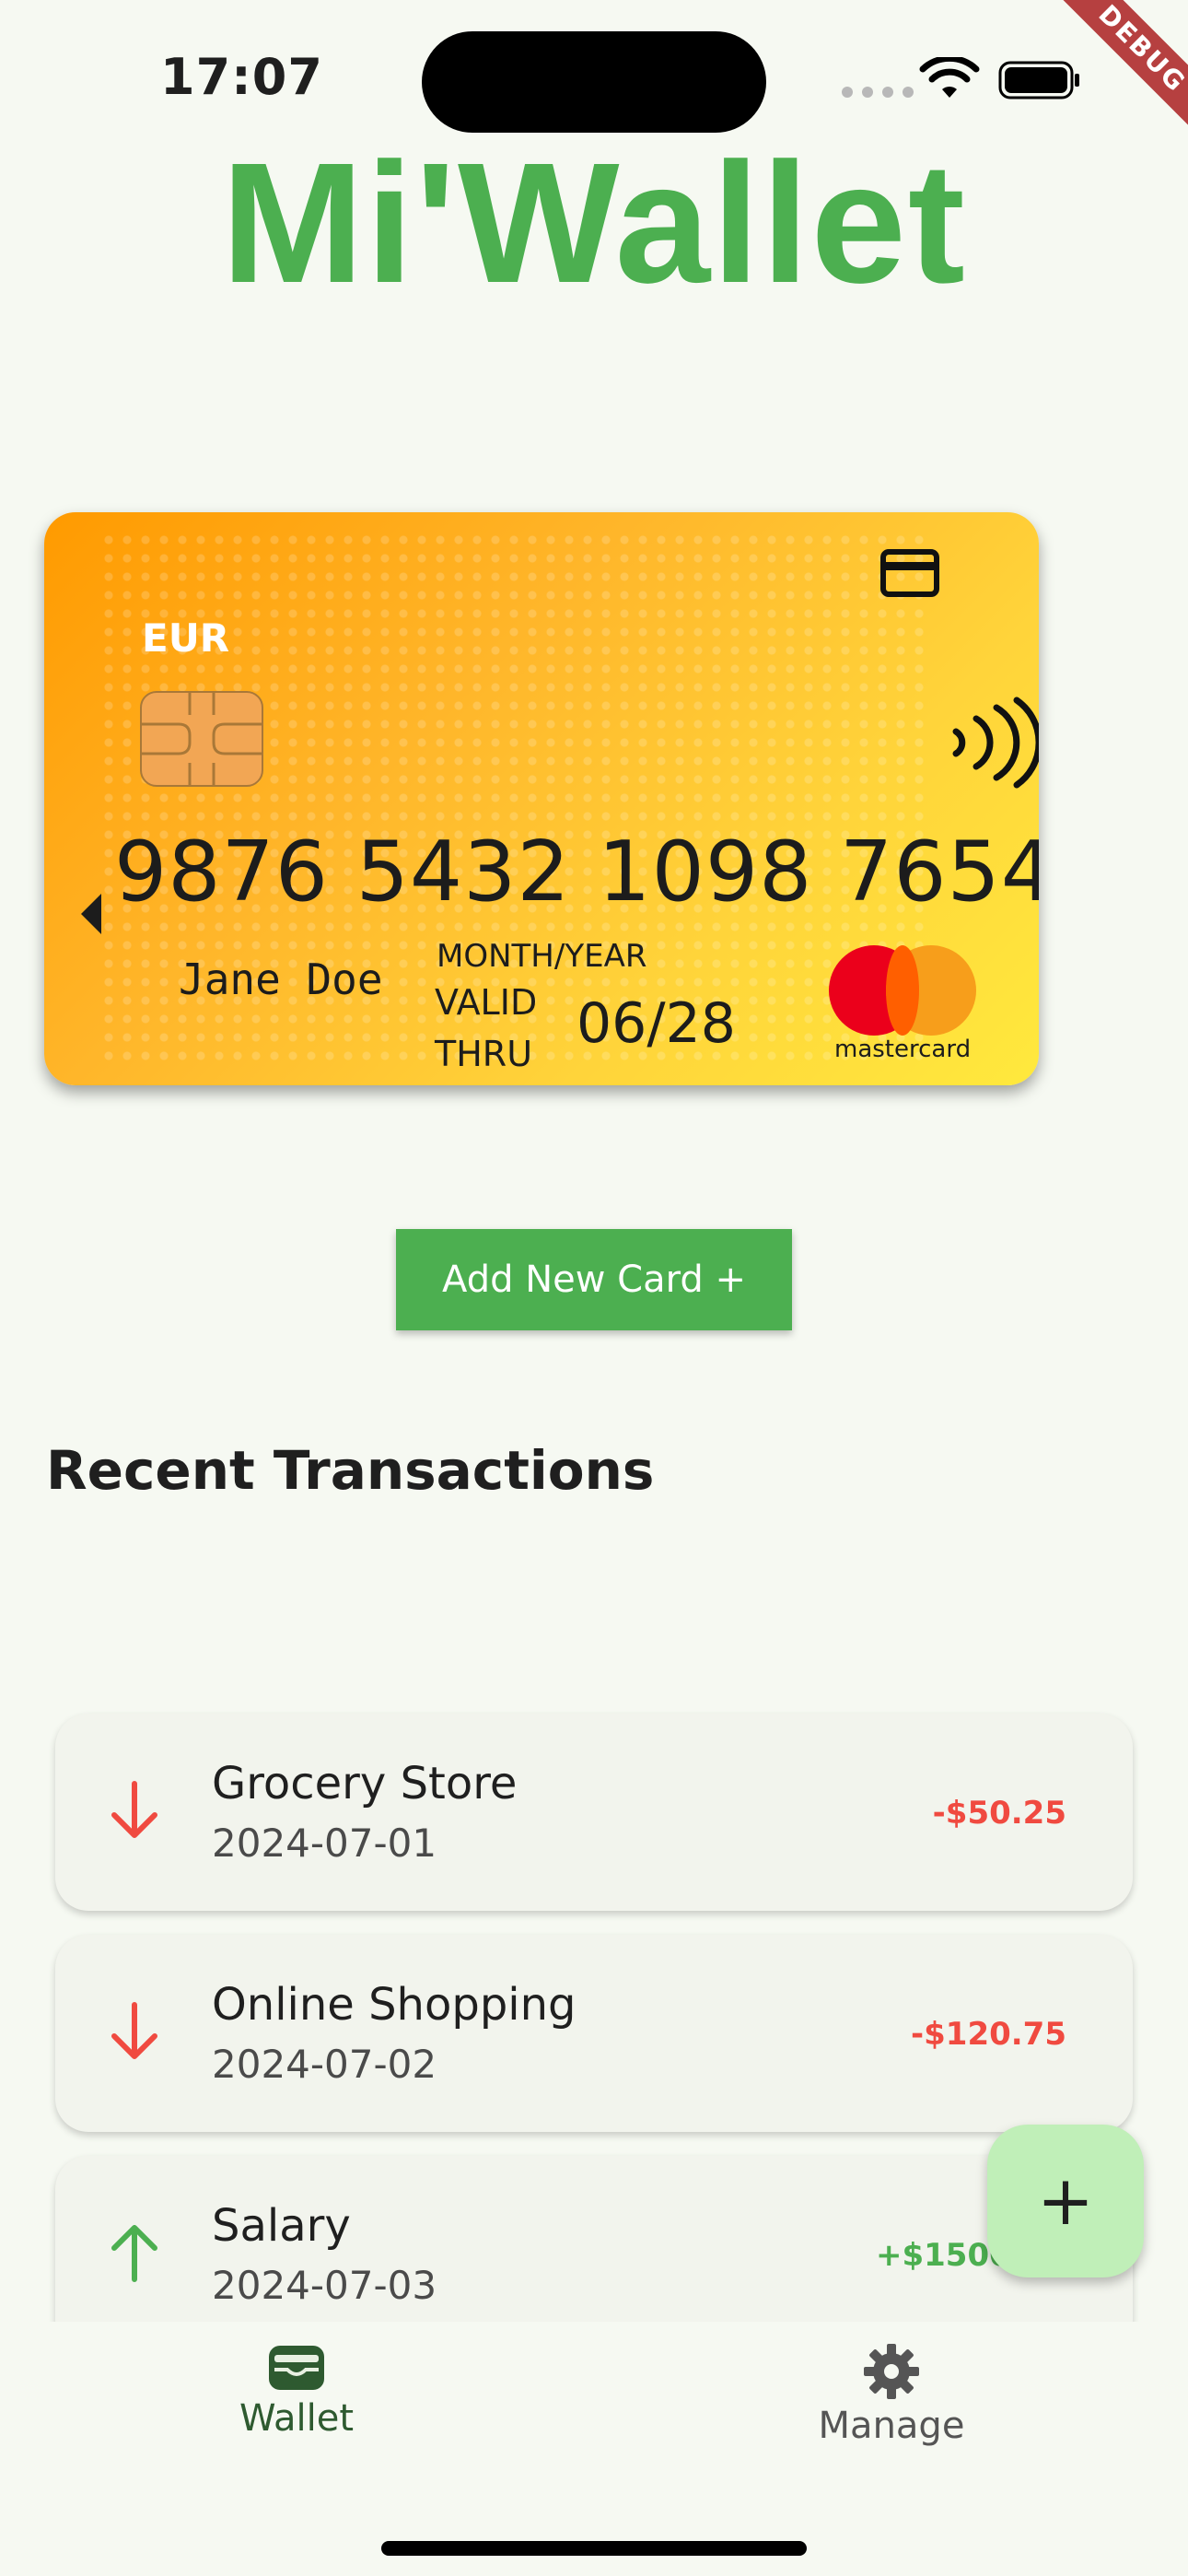 The image size is (1188, 2576). Describe the element at coordinates (296, 2368) in the screenshot. I see `wallet-icon` at that location.